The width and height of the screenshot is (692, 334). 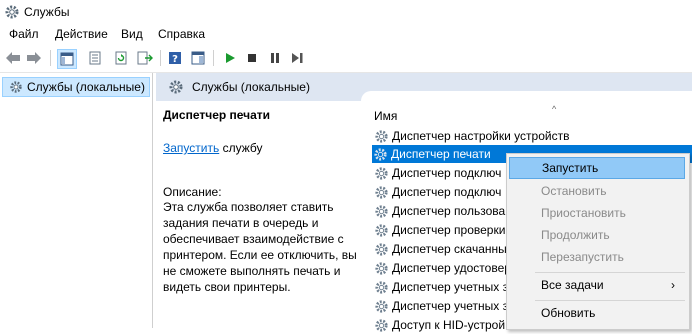 I want to click on row-label: Диспетчер проверки, so click(x=449, y=230).